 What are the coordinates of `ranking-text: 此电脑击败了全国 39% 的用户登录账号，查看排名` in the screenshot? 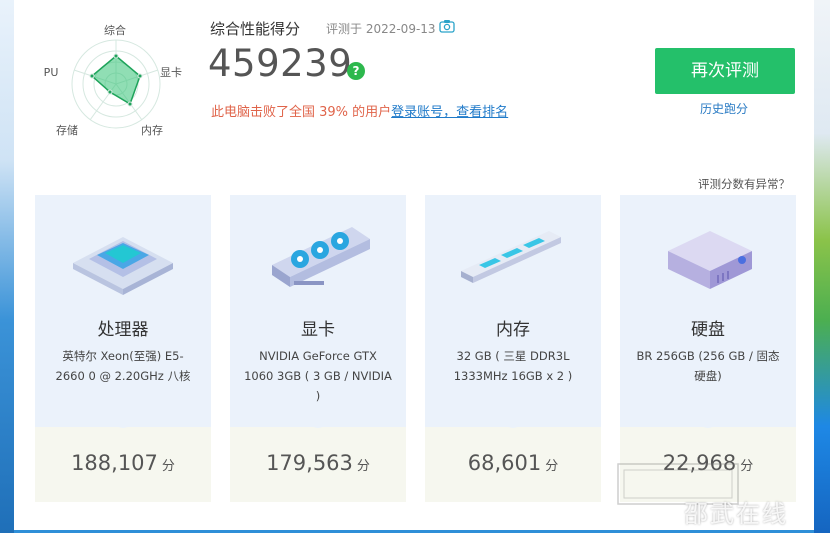 It's located at (359, 110).